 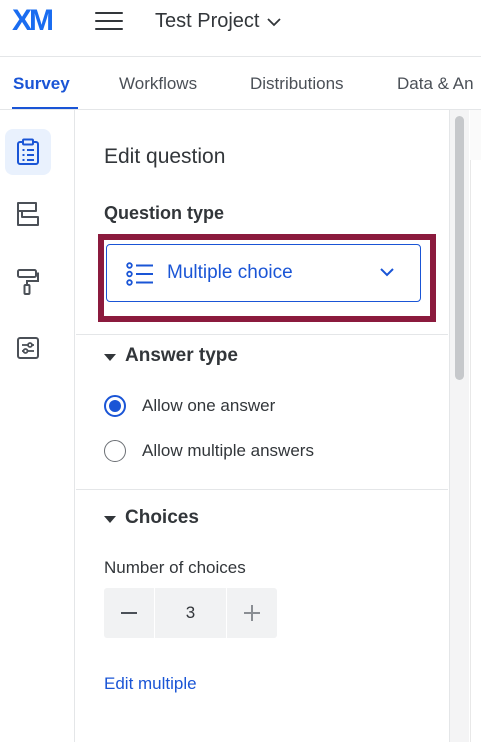 I want to click on list-icon, so click(x=139, y=274).